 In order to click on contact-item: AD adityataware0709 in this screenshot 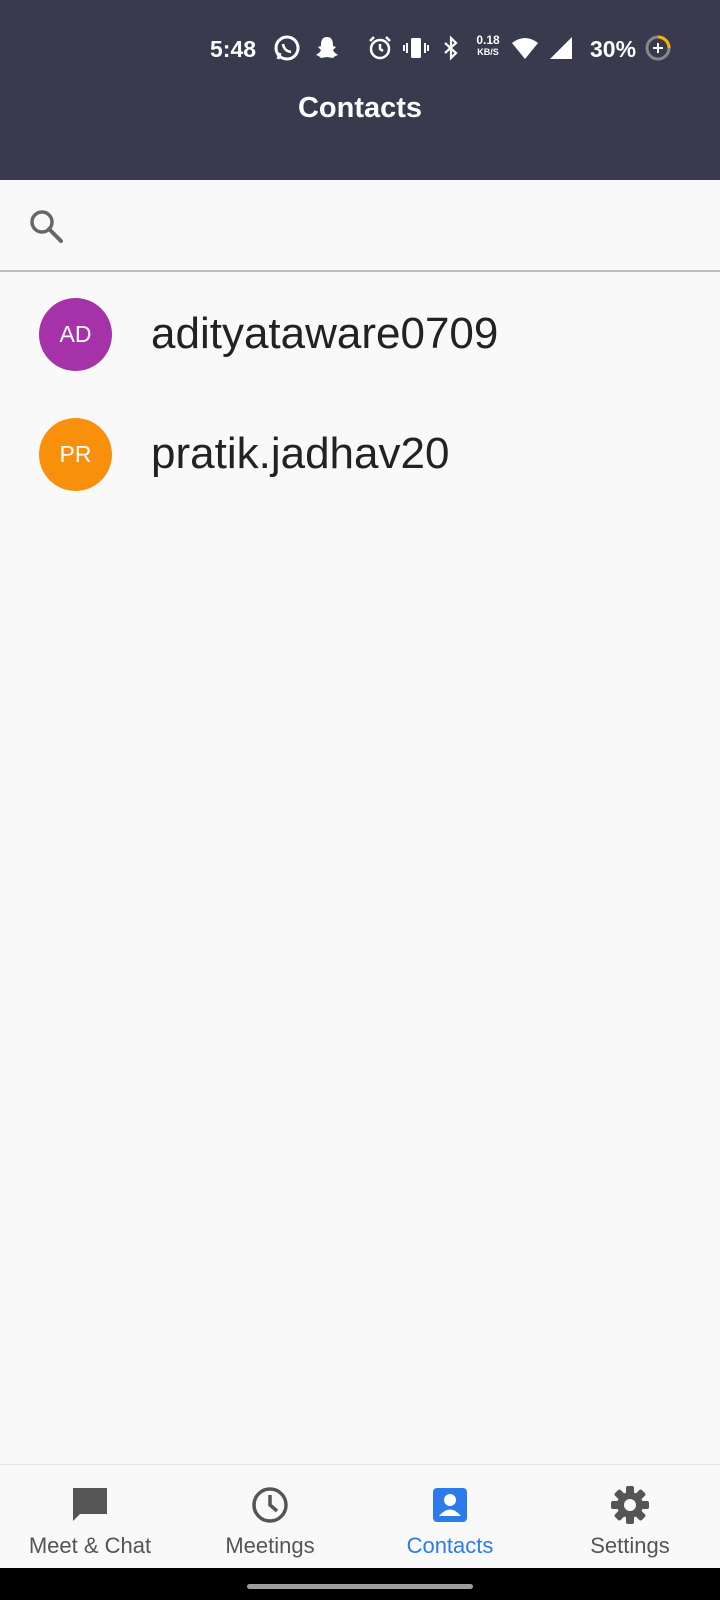, I will do `click(360, 334)`.